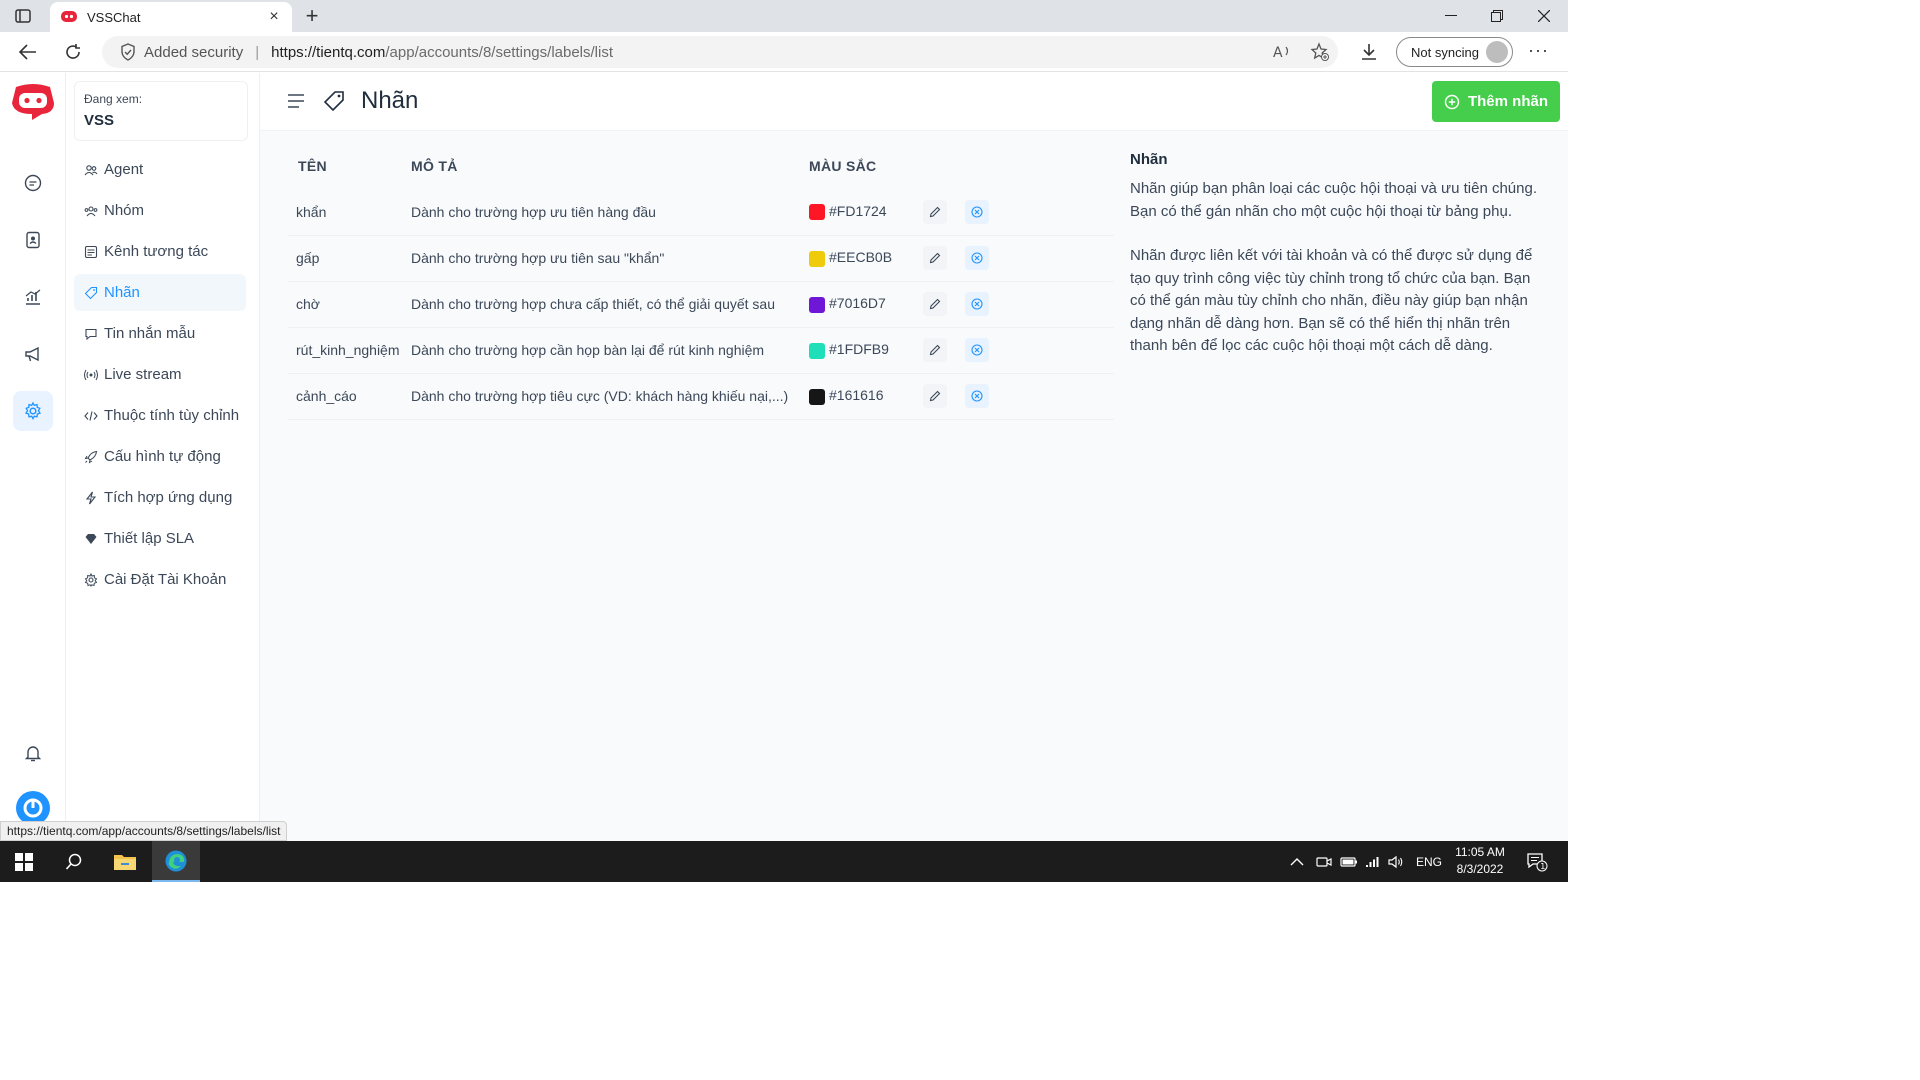 This screenshot has width=1920, height=1080. I want to click on language-indicator: ENG, so click(1429, 861).